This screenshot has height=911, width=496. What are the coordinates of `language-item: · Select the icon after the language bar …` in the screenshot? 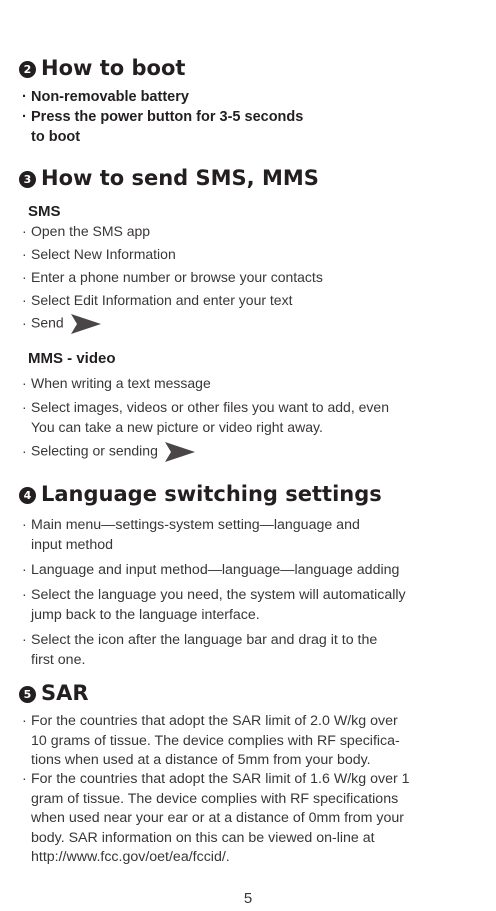 It's located at (252, 650).